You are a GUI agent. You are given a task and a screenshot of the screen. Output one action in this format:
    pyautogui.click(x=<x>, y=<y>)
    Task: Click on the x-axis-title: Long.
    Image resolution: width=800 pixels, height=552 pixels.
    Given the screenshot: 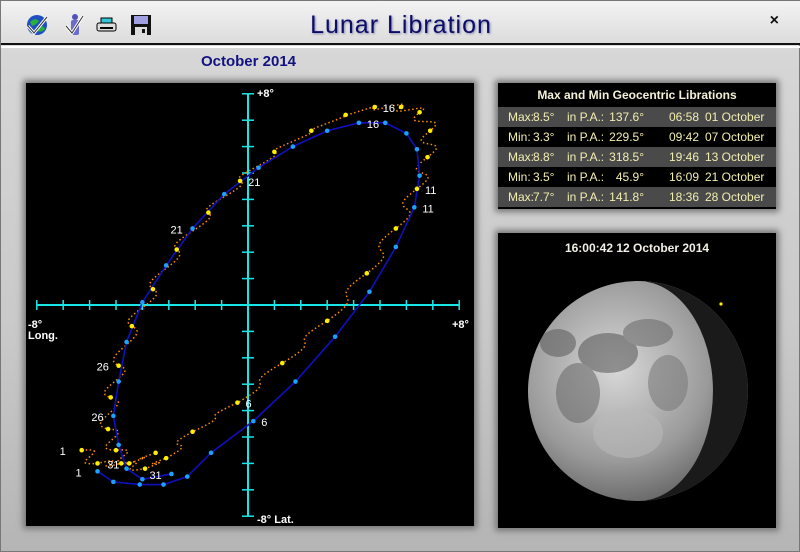 What is the action you would take?
    pyautogui.click(x=43, y=336)
    